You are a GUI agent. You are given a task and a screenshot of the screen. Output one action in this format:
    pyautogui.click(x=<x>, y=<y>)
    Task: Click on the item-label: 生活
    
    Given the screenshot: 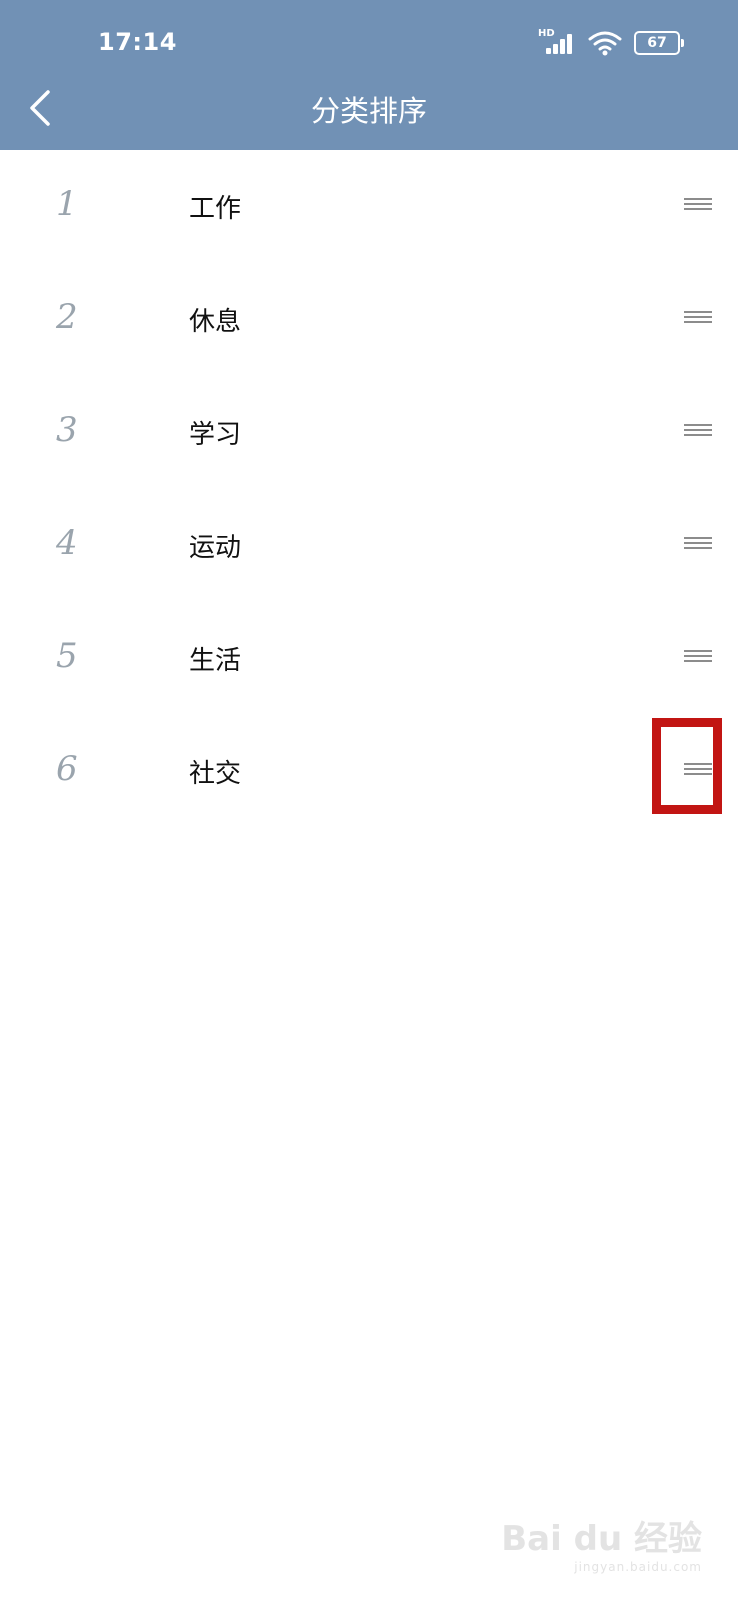 What is the action you would take?
    pyautogui.click(x=215, y=661)
    